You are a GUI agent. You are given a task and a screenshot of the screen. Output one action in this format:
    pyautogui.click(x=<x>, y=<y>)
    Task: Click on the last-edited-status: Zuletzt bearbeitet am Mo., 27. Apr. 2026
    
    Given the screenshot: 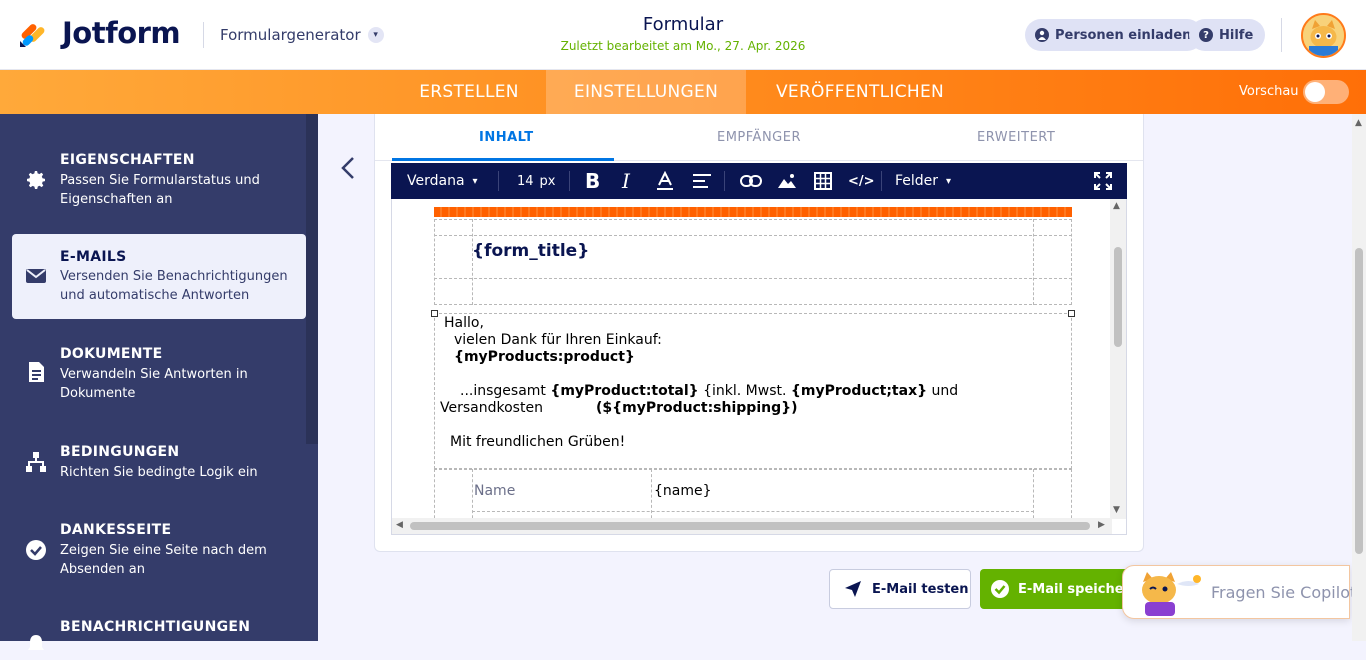 What is the action you would take?
    pyautogui.click(x=683, y=46)
    